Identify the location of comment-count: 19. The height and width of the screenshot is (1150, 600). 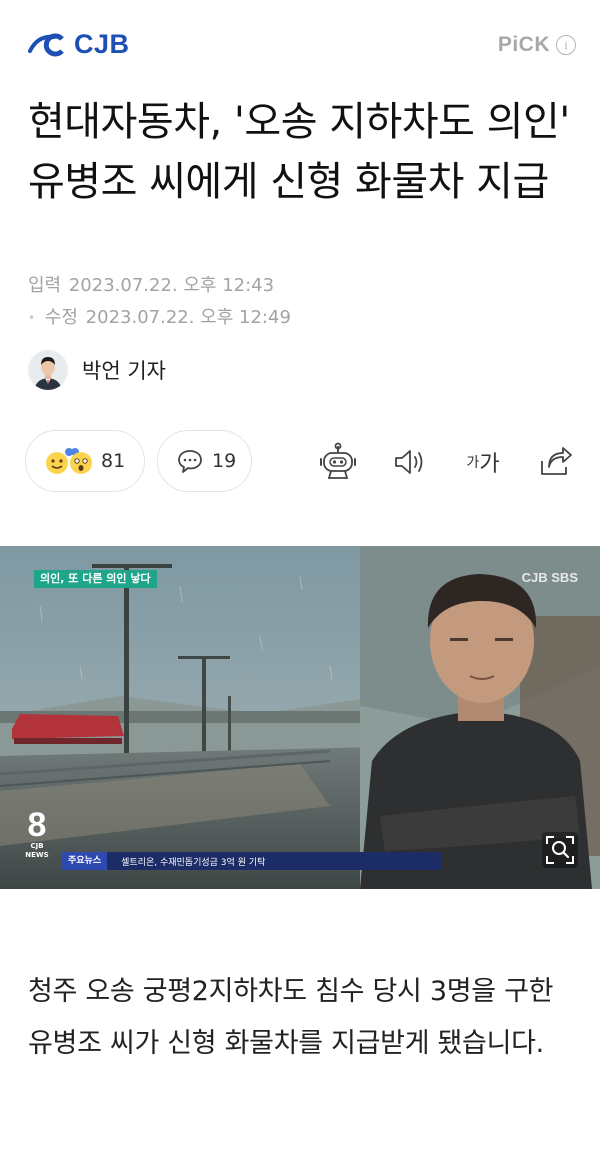
(224, 461).